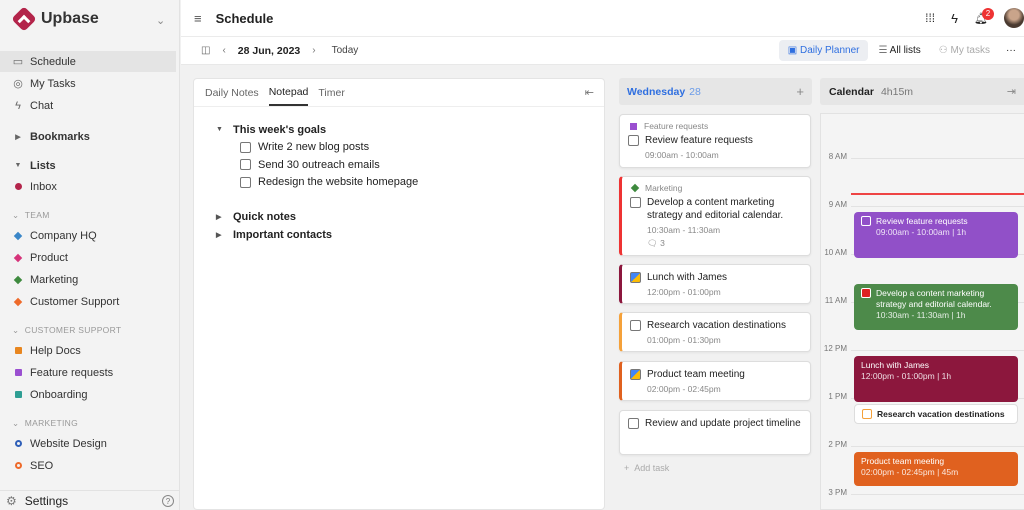 The width and height of the screenshot is (1024, 510). I want to click on hour-row: 12 PM, so click(922, 348).